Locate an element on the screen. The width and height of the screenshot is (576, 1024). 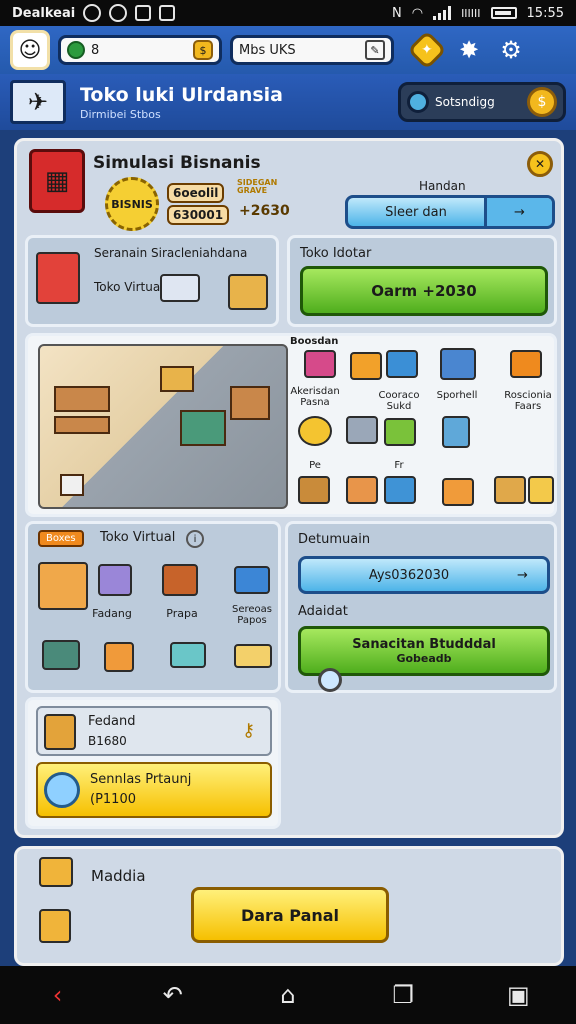
bottom-label: Maddia is located at coordinates (118, 876).